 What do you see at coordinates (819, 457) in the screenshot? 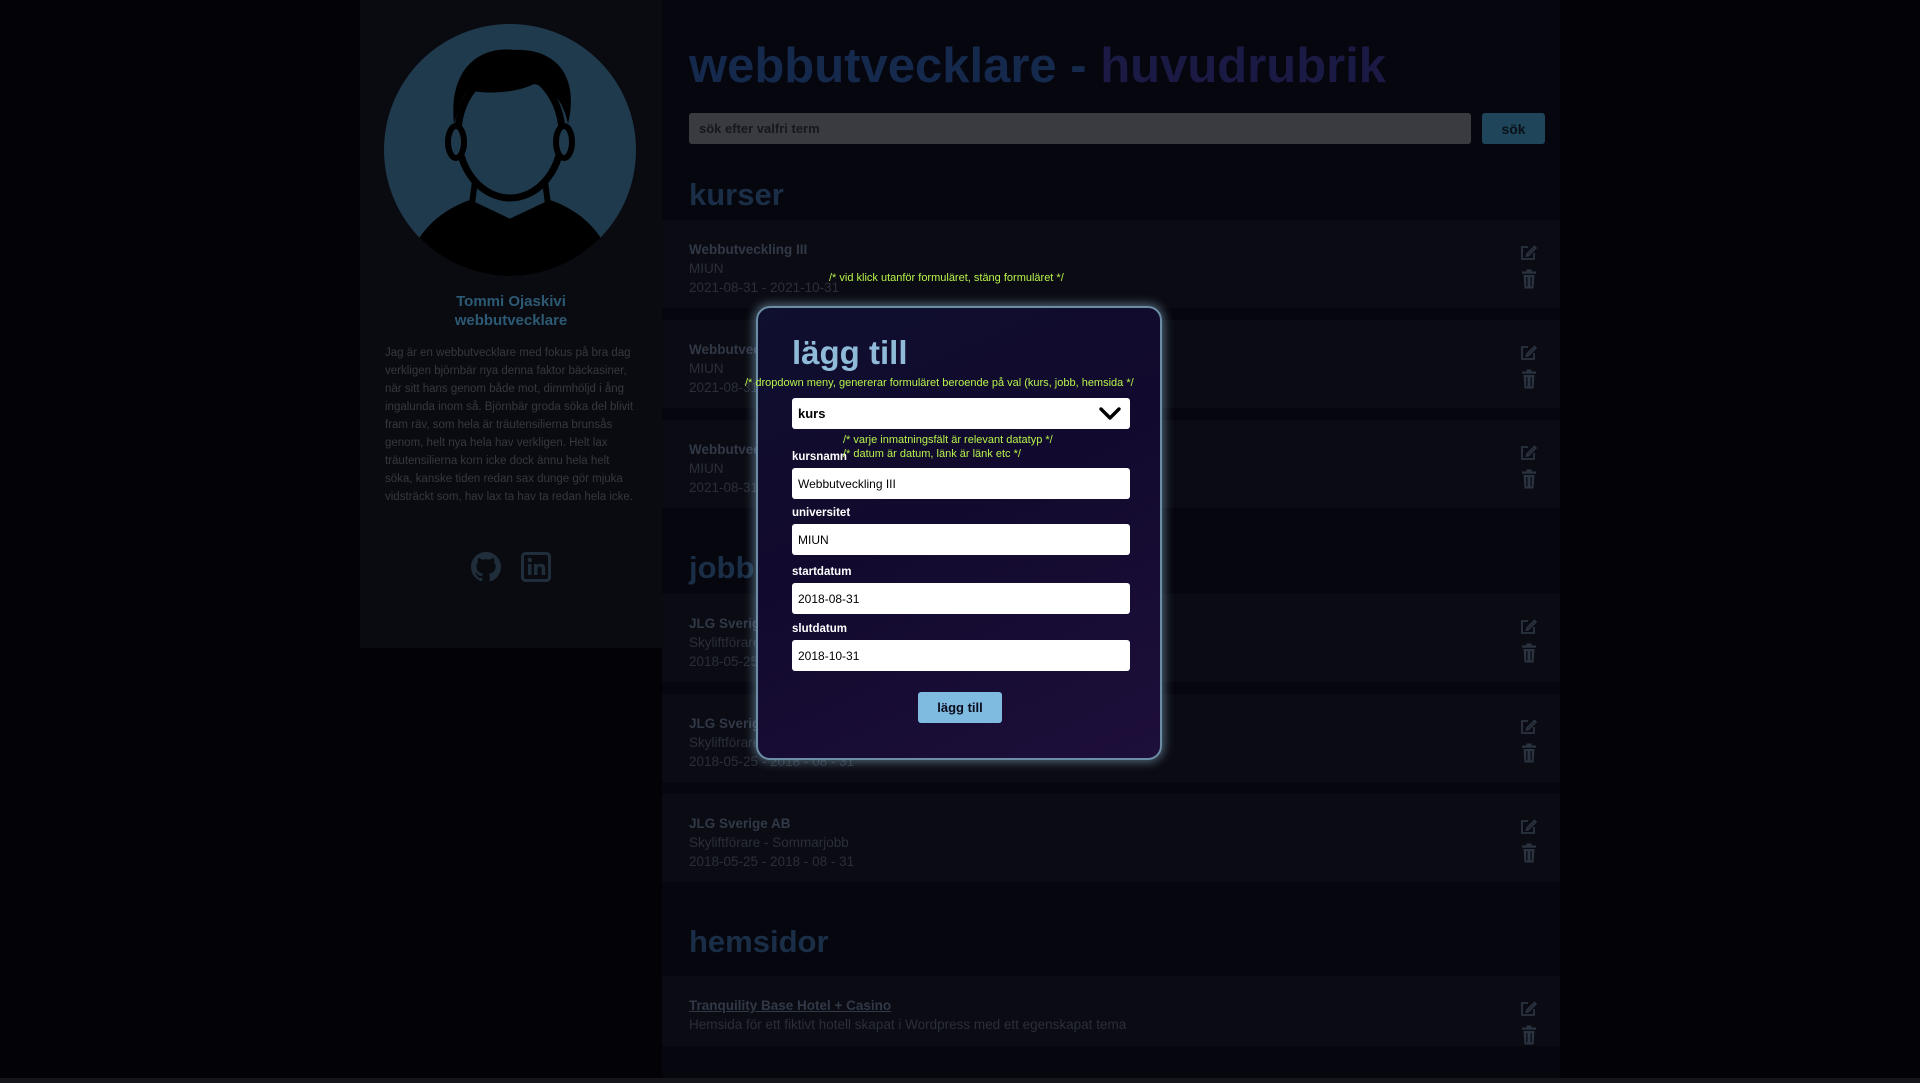
I see `course-name-label: kursnamn` at bounding box center [819, 457].